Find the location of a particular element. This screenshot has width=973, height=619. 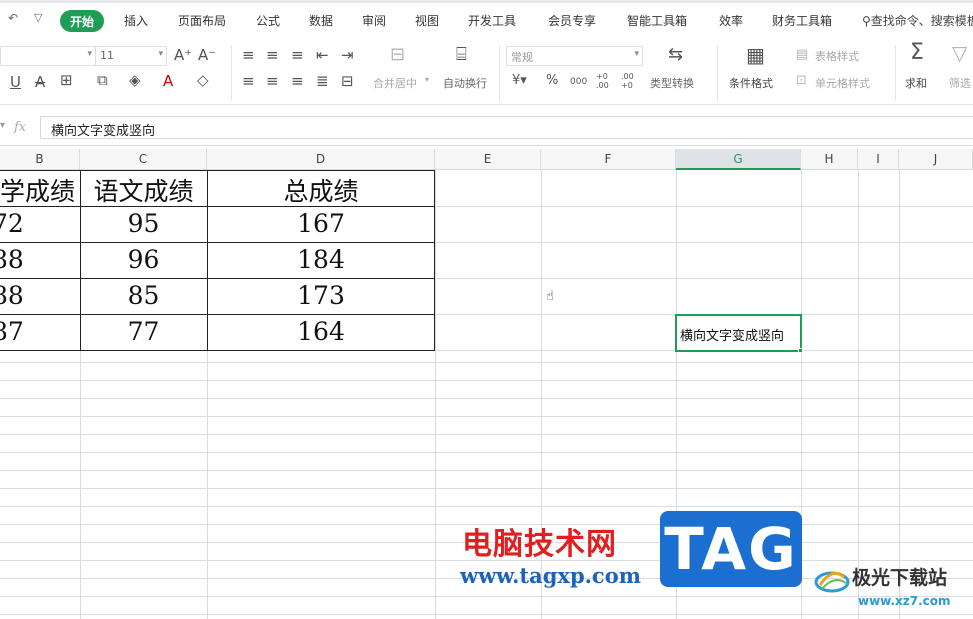

search-icon: ⚲ is located at coordinates (866, 21).